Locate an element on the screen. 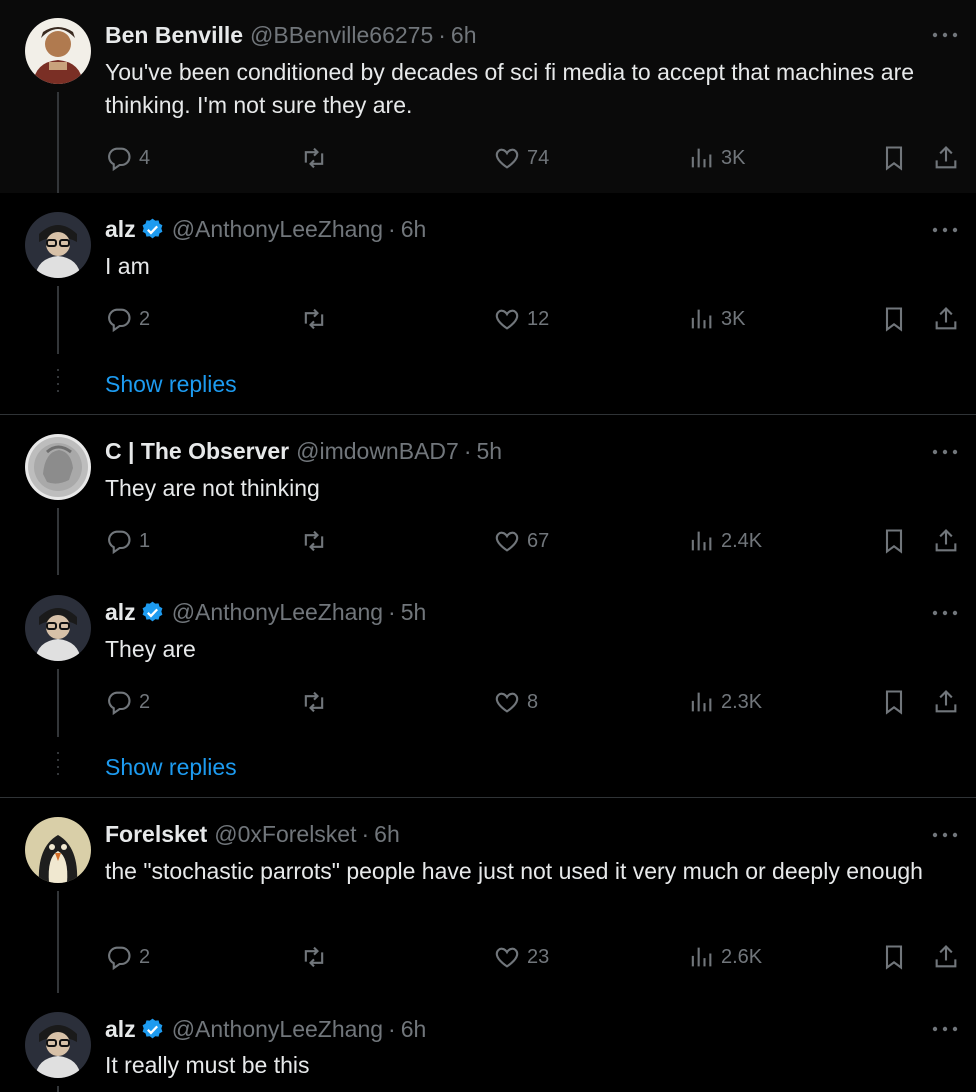 Image resolution: width=976 pixels, height=1092 pixels. like-button: 67 is located at coordinates (521, 541).